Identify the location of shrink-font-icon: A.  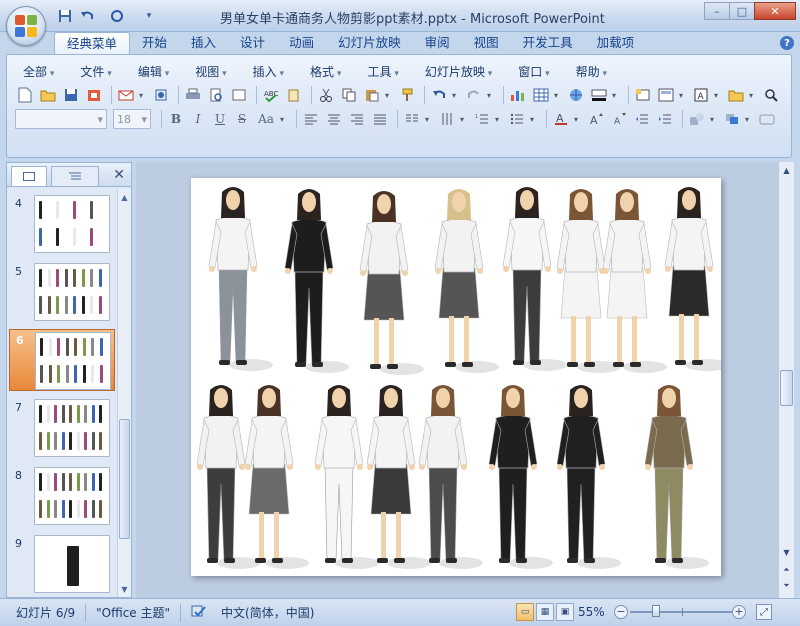
(619, 119).